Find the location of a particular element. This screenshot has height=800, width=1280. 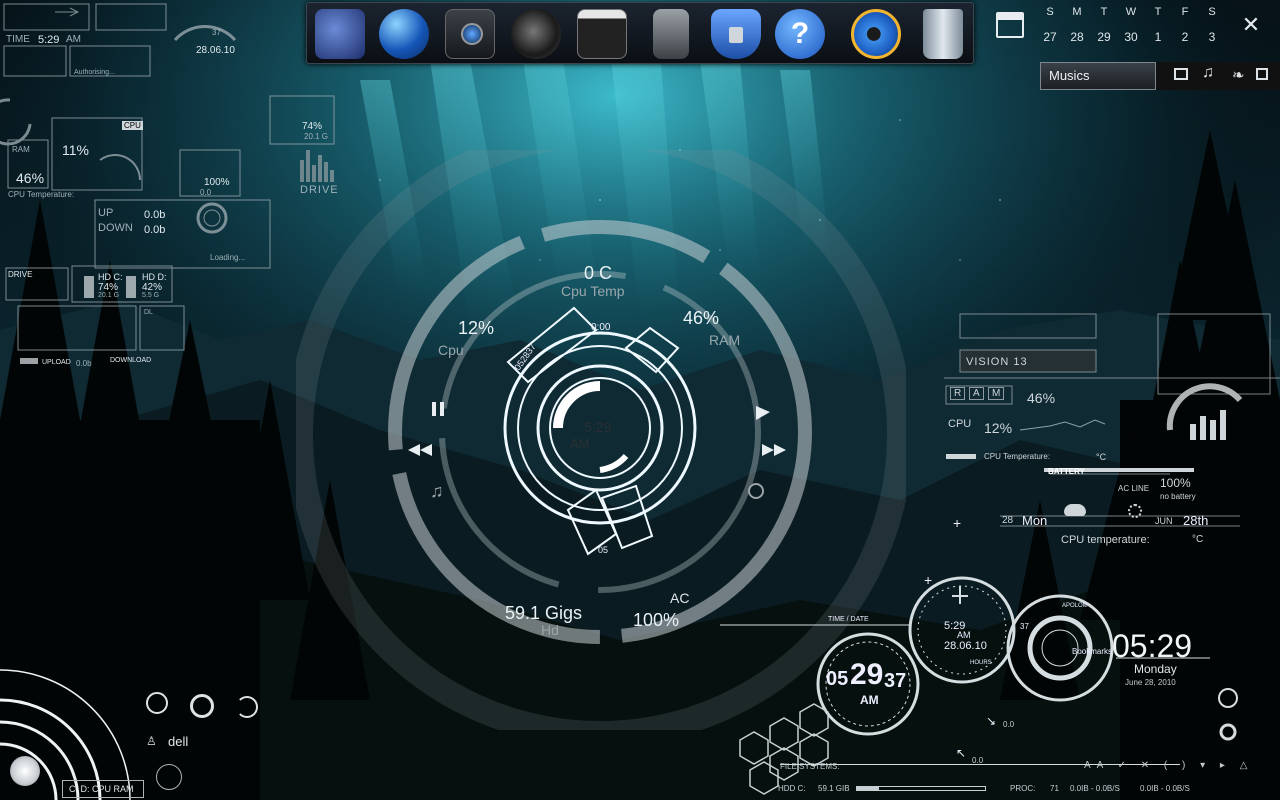

cal-date-0: 27 is located at coordinates (1050, 37).